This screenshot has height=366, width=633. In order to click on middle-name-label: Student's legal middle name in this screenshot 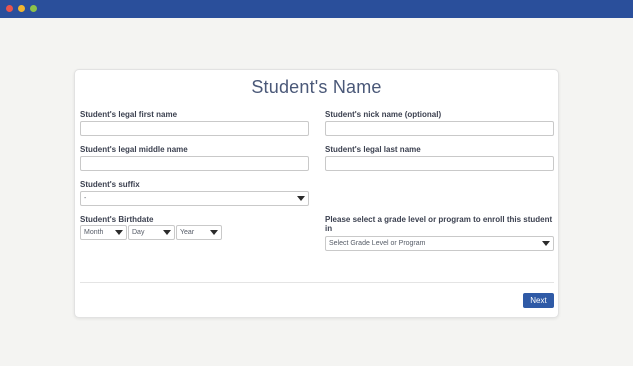, I will do `click(134, 149)`.